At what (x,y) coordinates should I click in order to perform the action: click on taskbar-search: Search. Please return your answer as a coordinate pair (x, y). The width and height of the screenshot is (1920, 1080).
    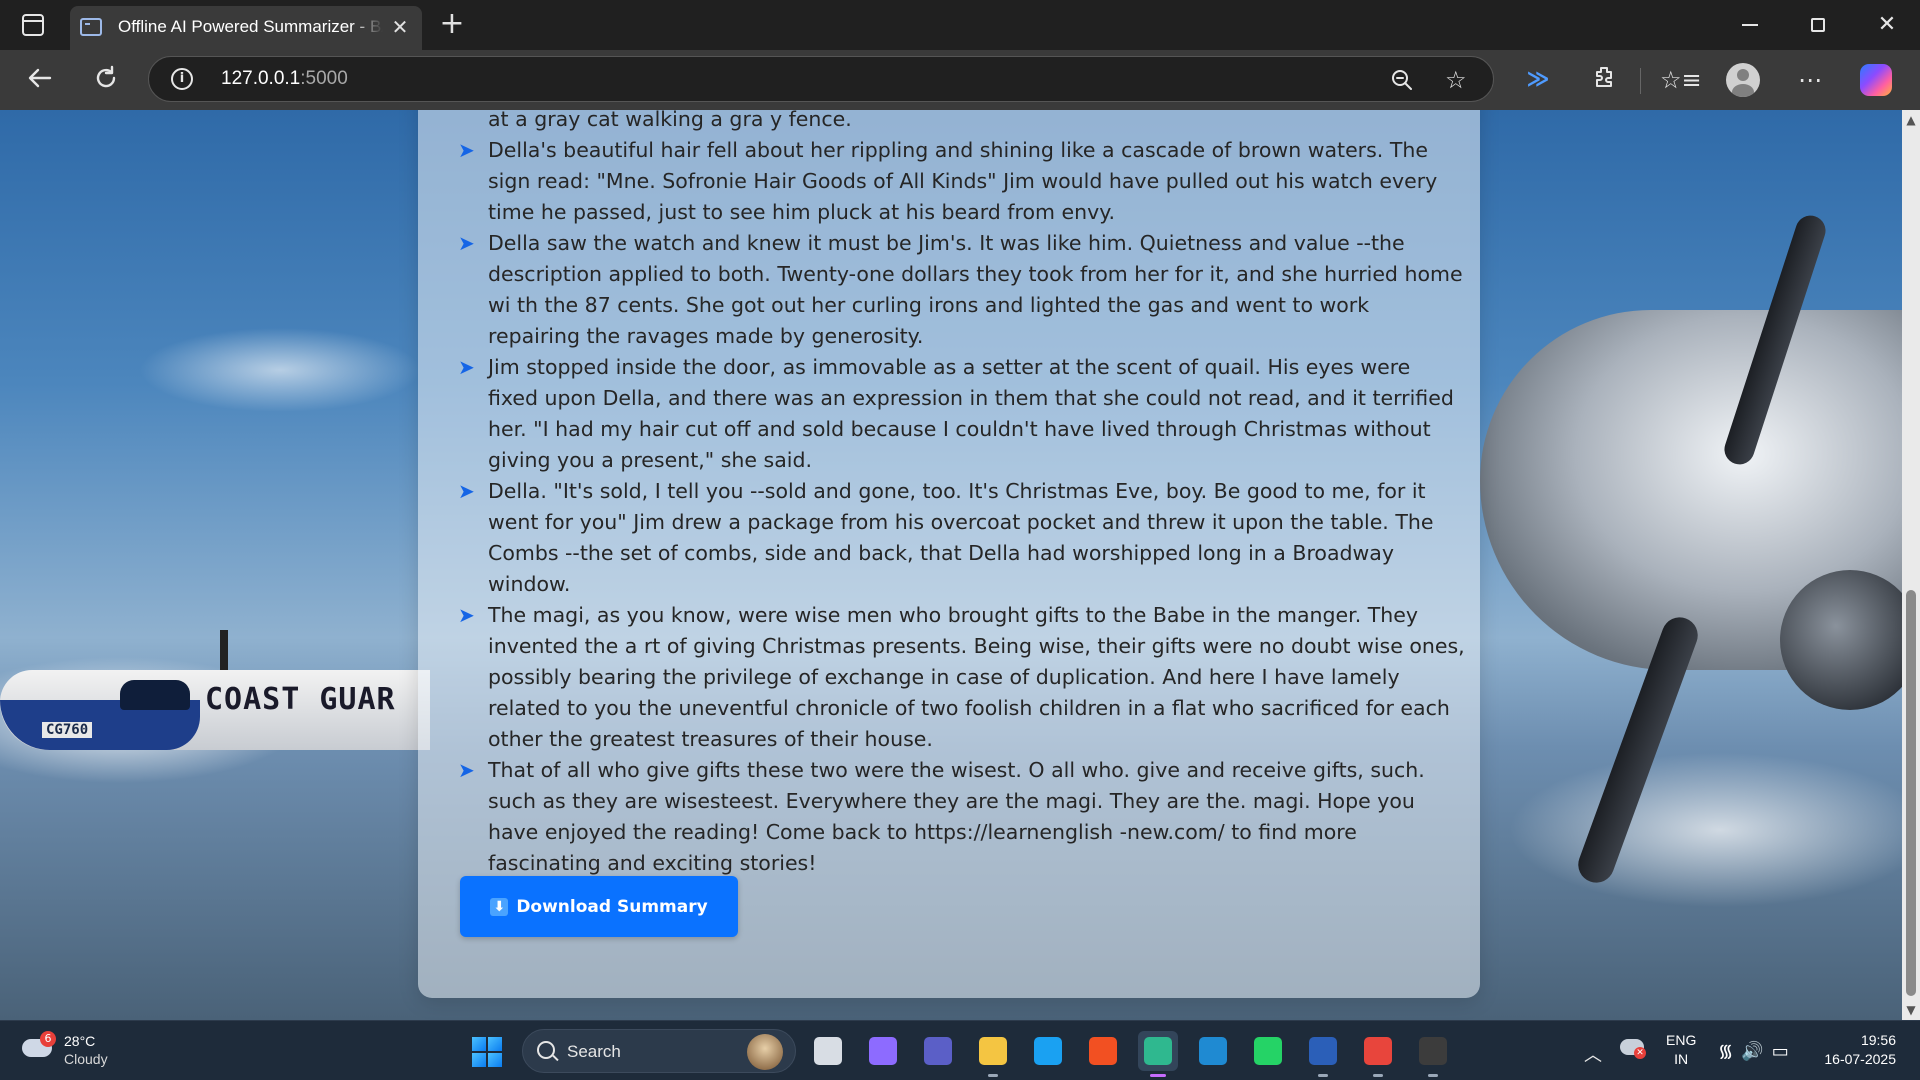
    Looking at the image, I should click on (659, 1051).